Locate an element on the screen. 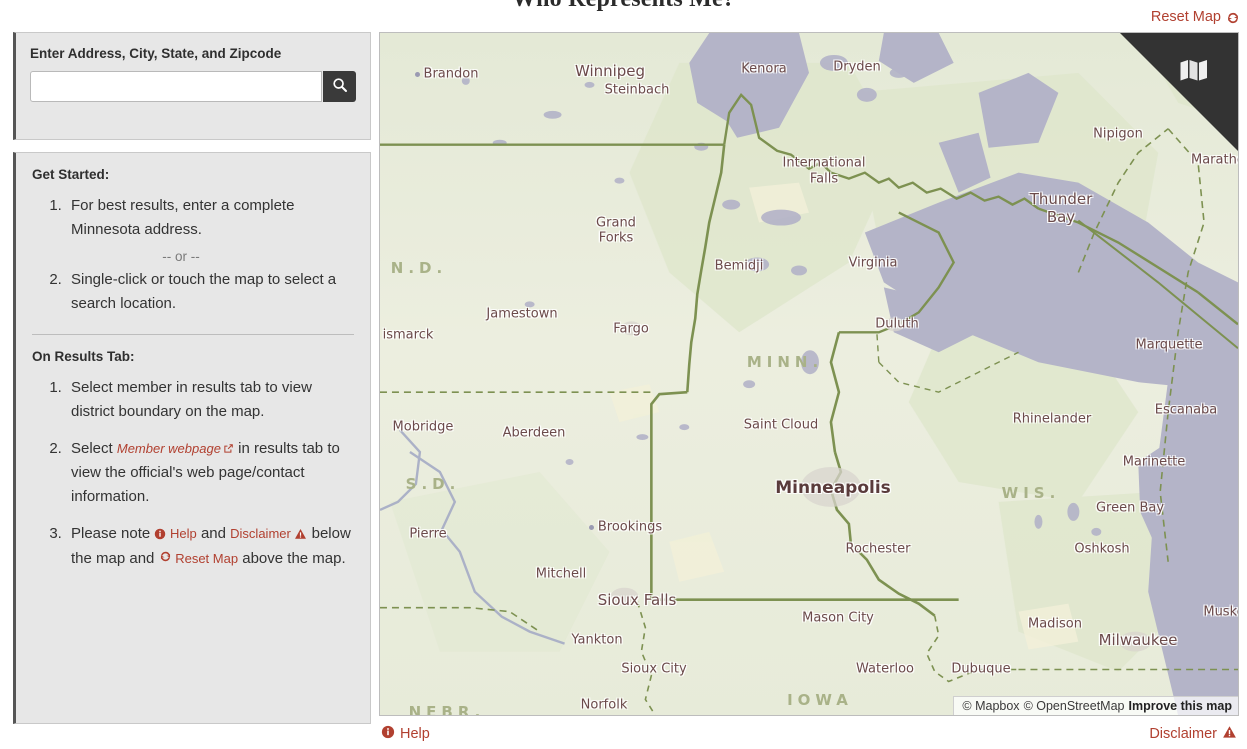  divider is located at coordinates (193, 334).